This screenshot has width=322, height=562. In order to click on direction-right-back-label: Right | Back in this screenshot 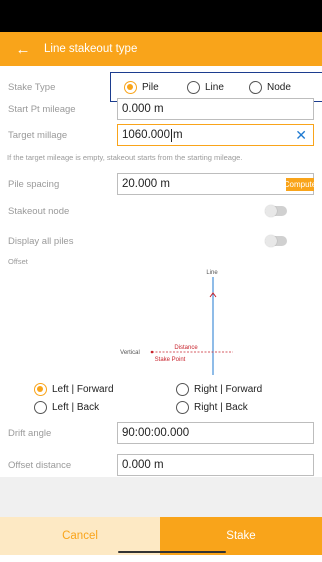, I will do `click(221, 407)`.